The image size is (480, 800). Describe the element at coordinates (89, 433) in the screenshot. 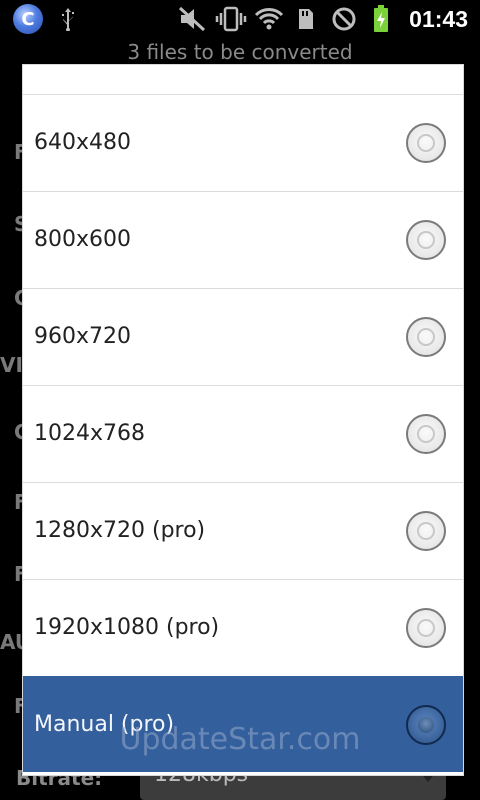

I see `option-label: 1024x768` at that location.